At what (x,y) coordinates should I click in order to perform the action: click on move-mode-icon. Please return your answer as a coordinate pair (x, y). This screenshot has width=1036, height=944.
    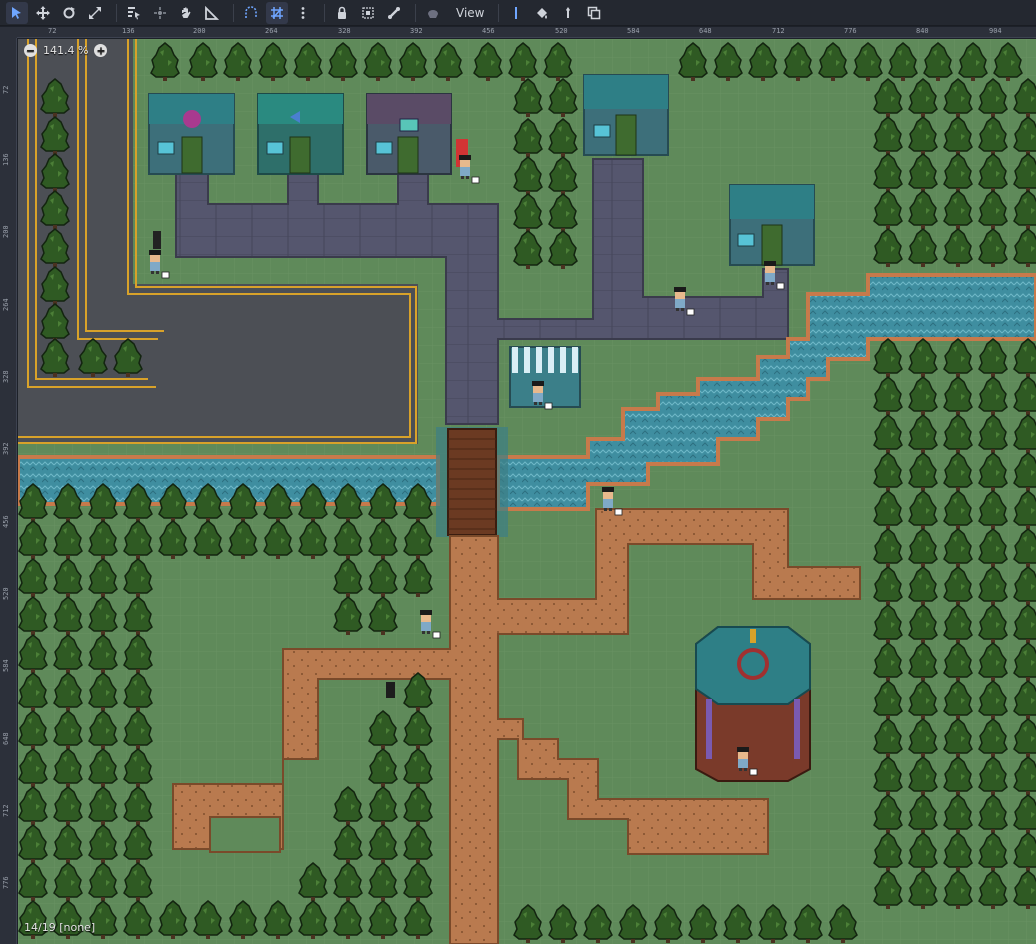
    Looking at the image, I should click on (43, 13).